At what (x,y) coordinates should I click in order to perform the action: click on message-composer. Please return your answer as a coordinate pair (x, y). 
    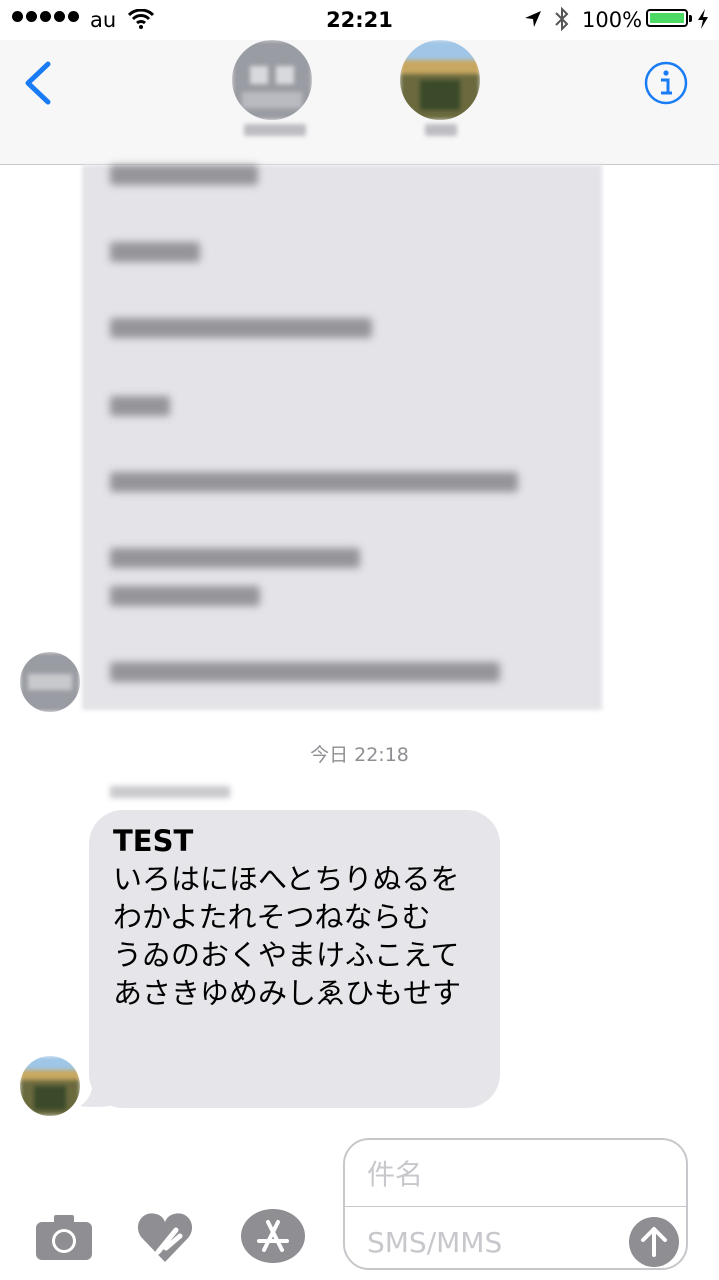
    Looking at the image, I should click on (515, 1204).